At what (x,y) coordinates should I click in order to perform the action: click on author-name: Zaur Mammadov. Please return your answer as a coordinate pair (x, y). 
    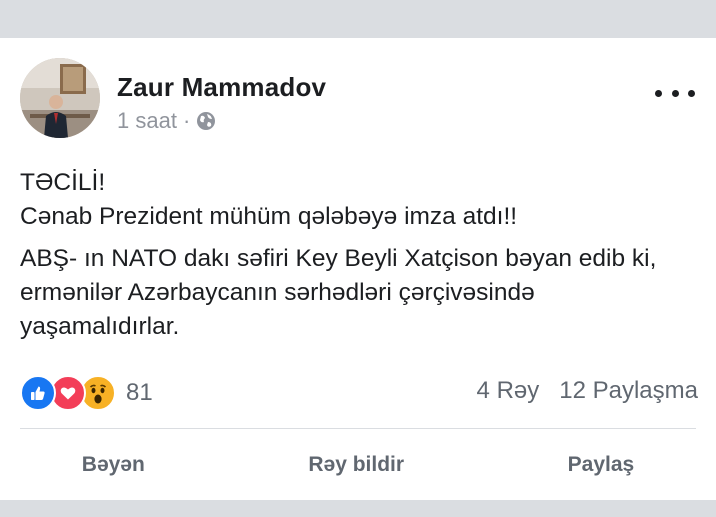
    Looking at the image, I should click on (221, 87).